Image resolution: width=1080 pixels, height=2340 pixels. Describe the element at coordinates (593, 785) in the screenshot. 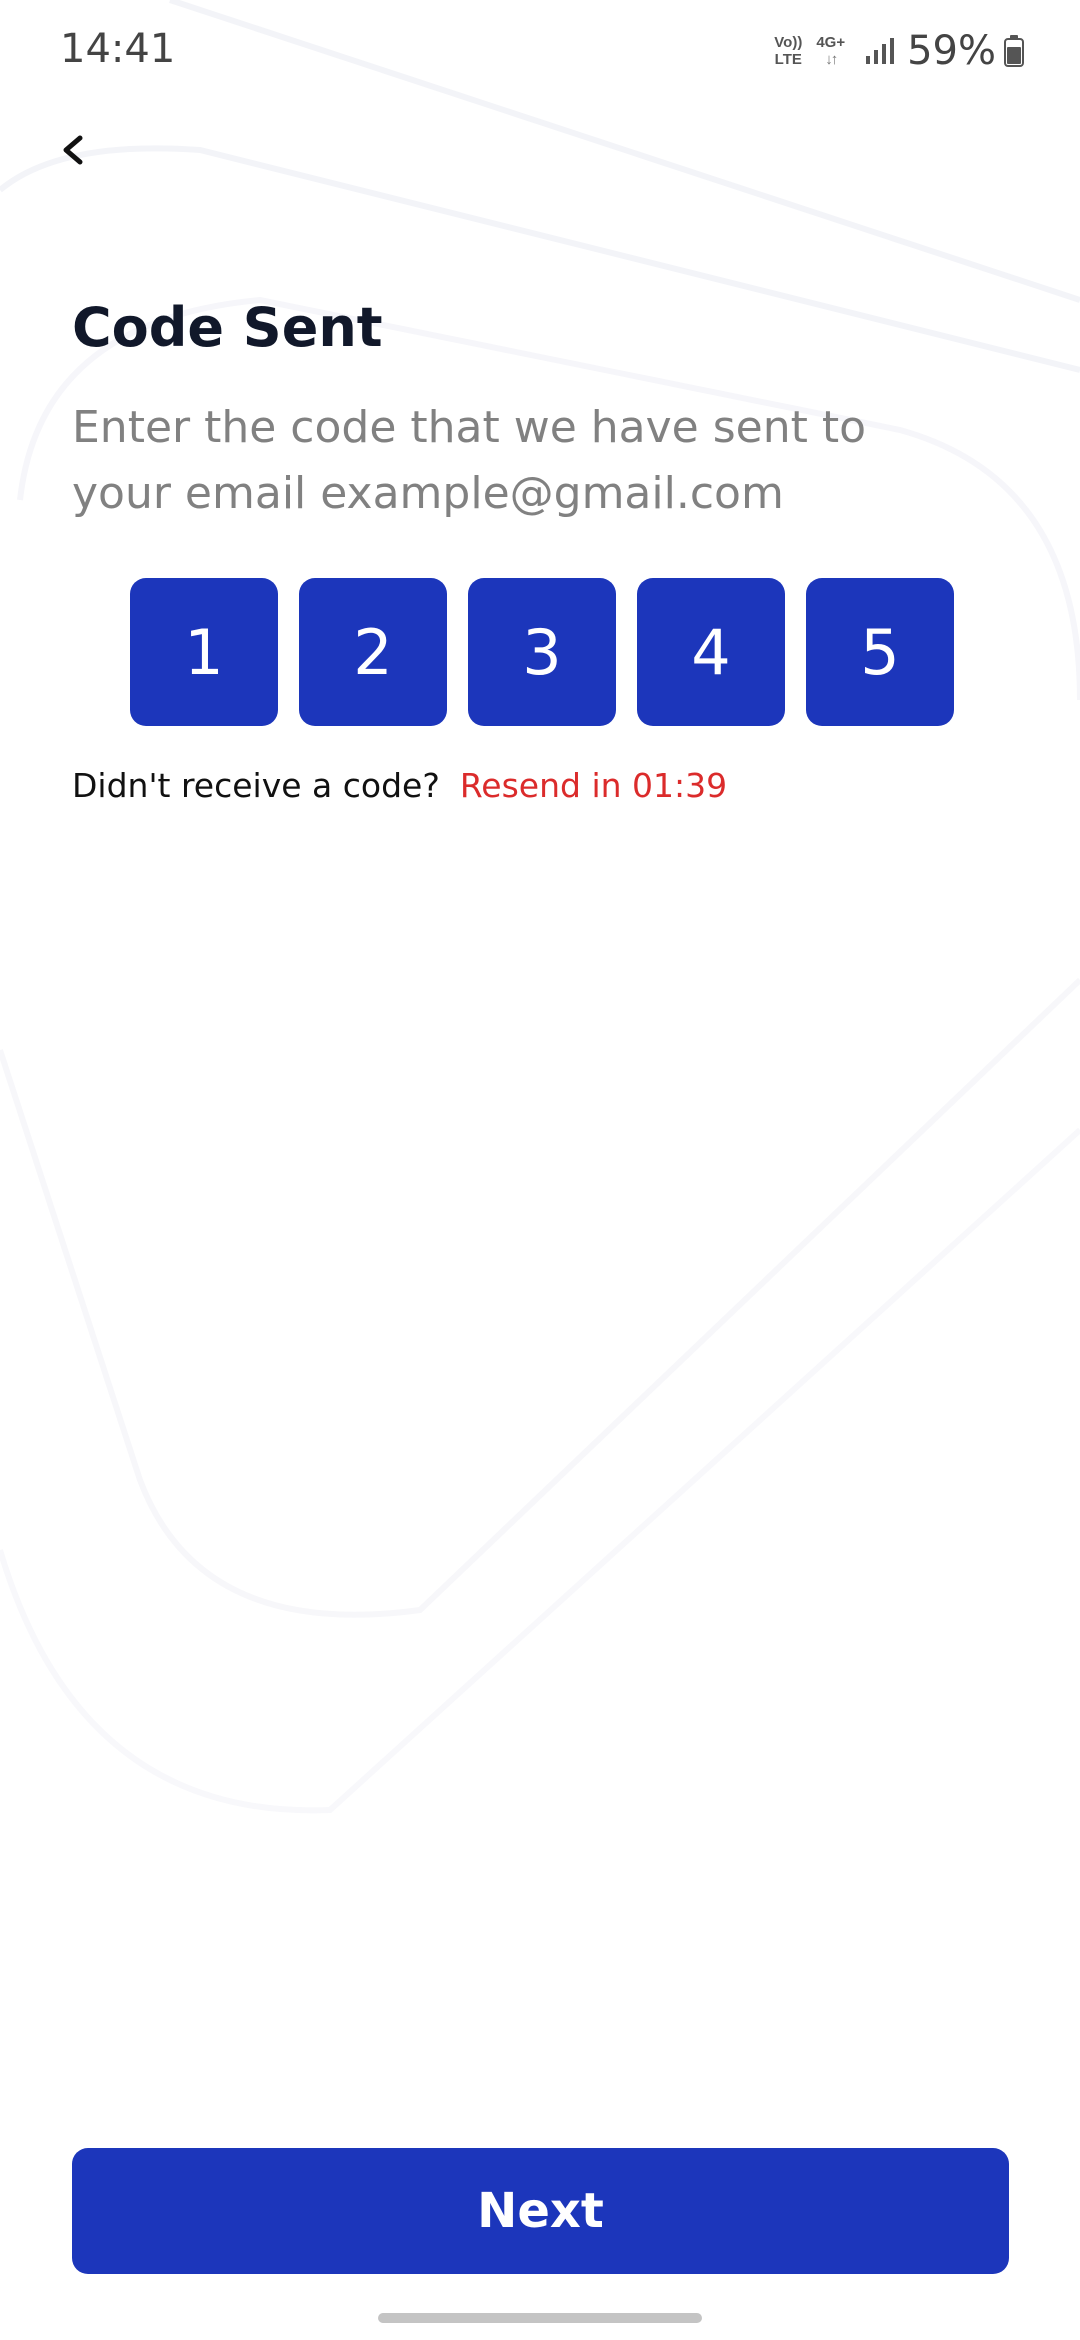

I see `resend-timer-link: Resend in 01:39` at that location.